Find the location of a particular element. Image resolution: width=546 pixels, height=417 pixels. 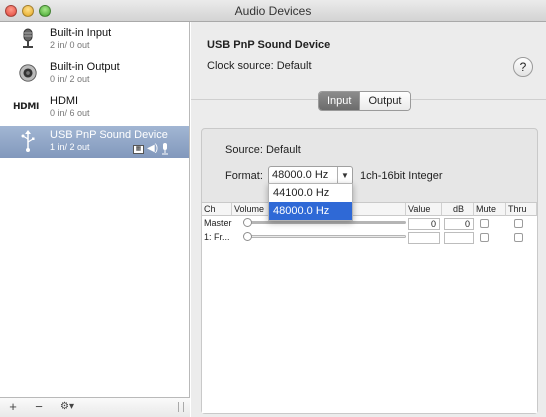

usb-icon is located at coordinates (28, 141).